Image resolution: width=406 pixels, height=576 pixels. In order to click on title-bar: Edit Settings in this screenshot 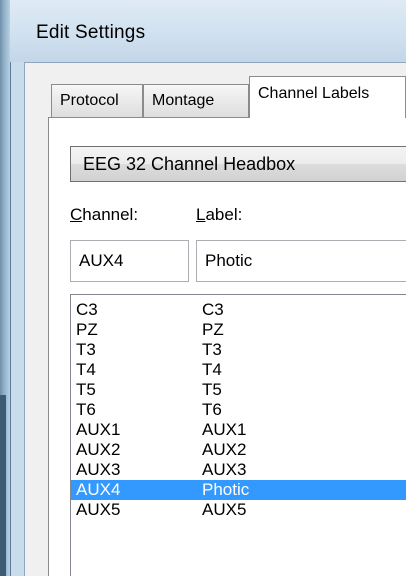, I will do `click(208, 31)`.